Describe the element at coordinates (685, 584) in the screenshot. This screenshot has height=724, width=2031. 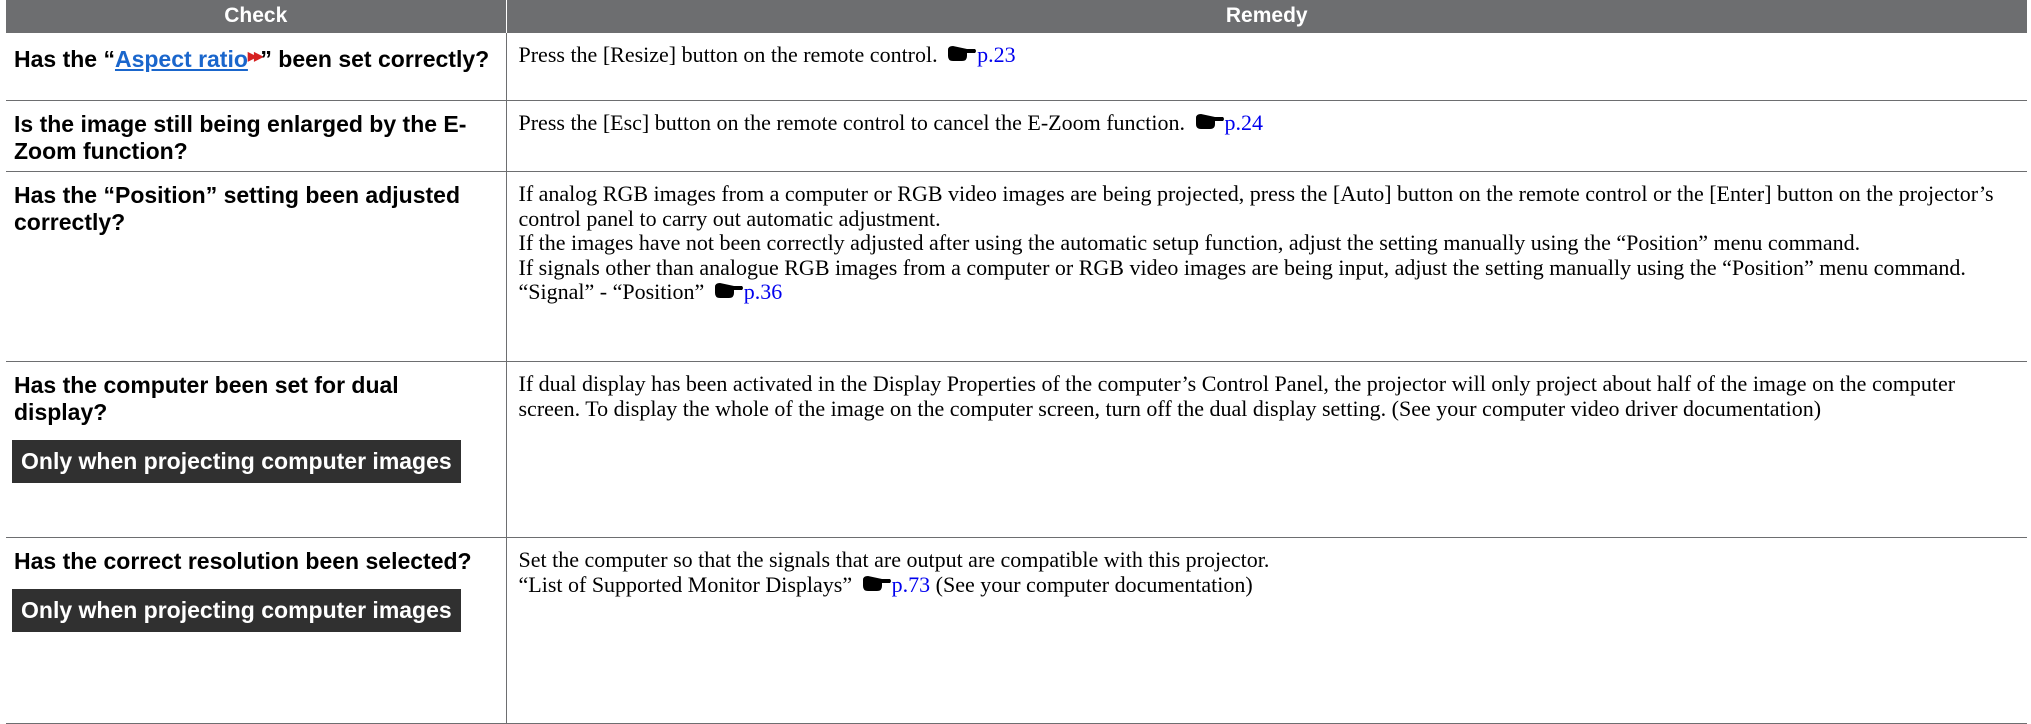
I see `remedy-sentence: “List of Supported Monitor Displays”` at that location.